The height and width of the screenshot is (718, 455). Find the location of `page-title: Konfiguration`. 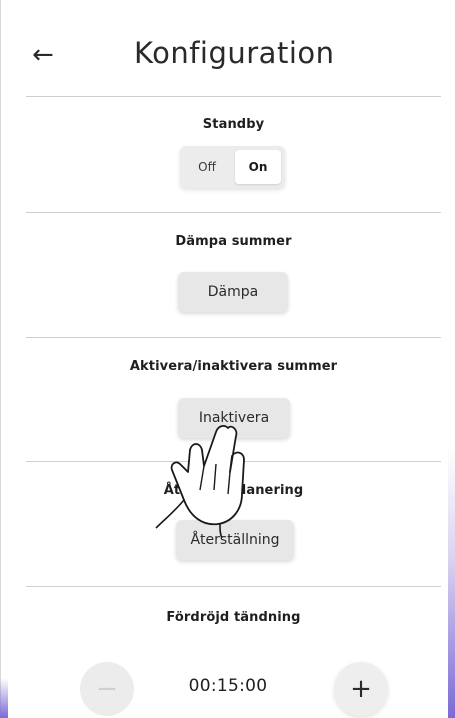

page-title: Konfiguration is located at coordinates (234, 53).